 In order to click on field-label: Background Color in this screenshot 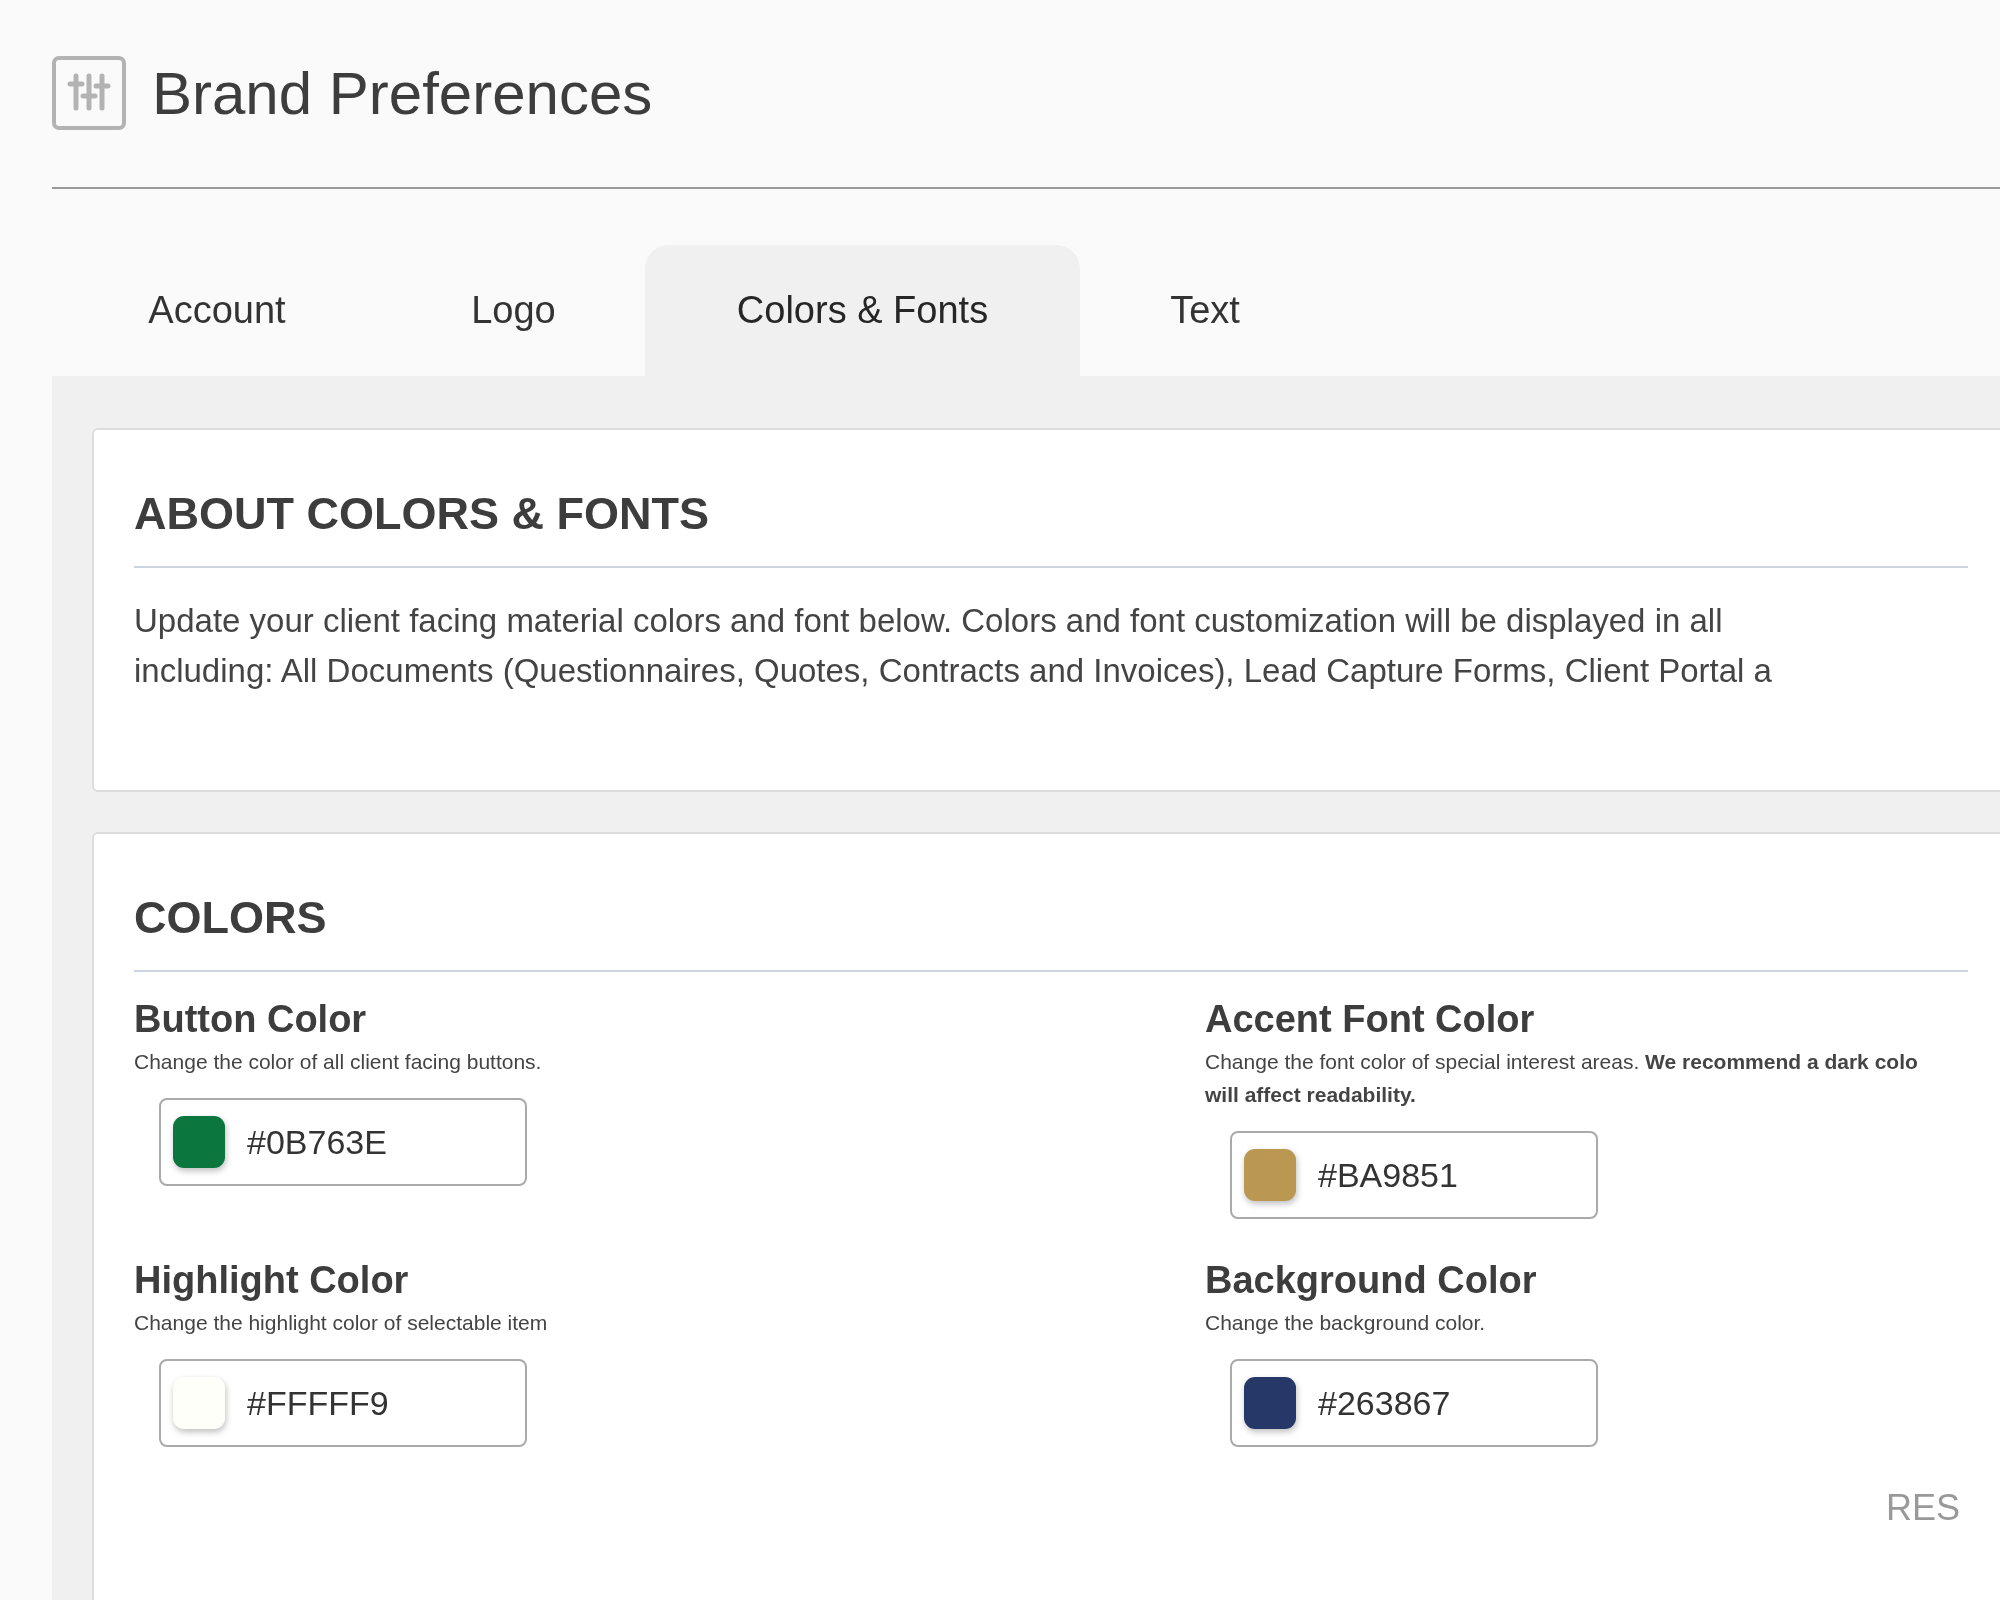, I will do `click(1371, 1280)`.